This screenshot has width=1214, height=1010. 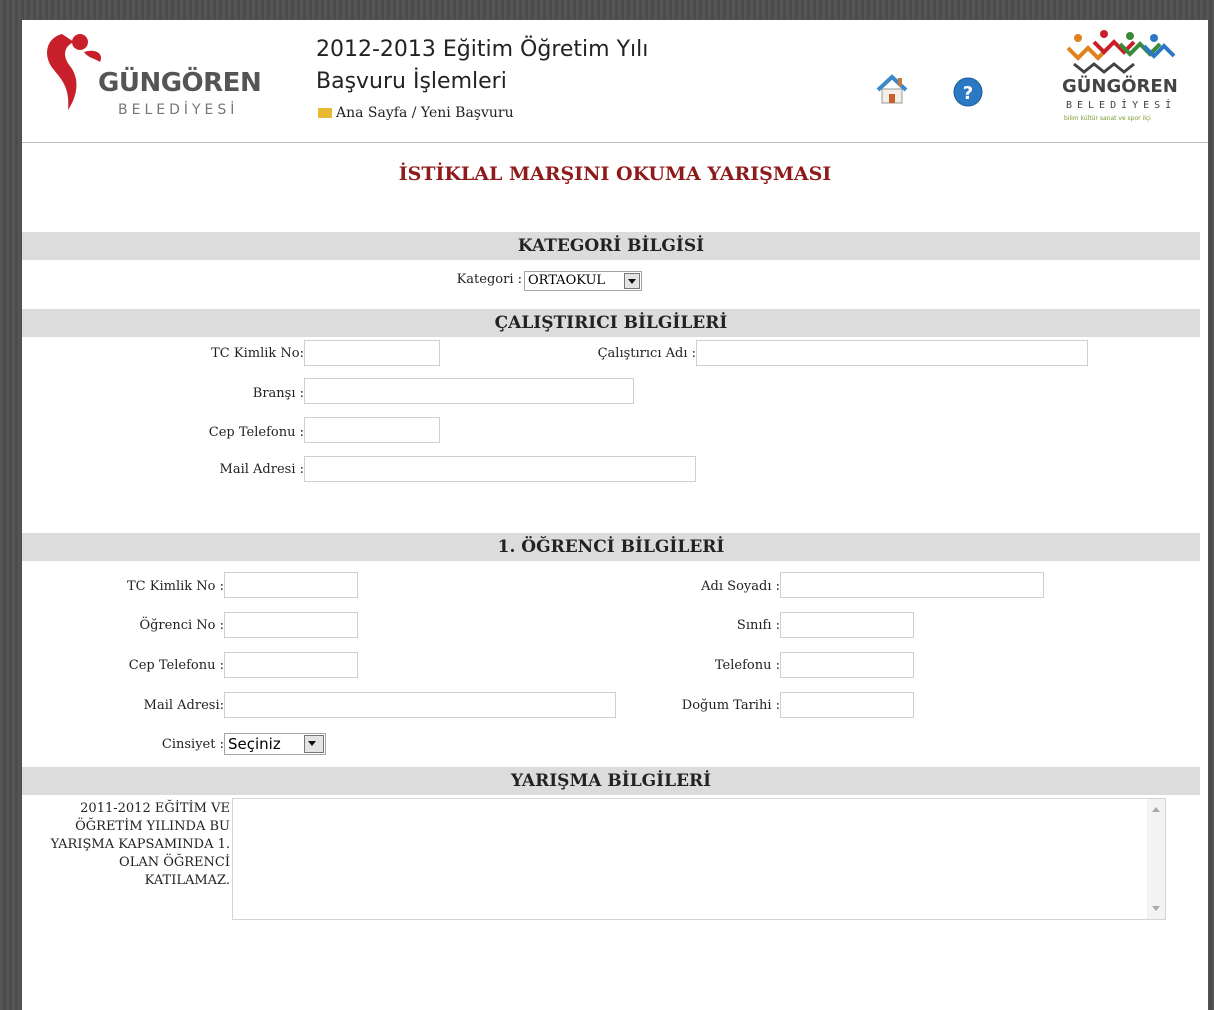 What do you see at coordinates (325, 113) in the screenshot?
I see `folder-icon` at bounding box center [325, 113].